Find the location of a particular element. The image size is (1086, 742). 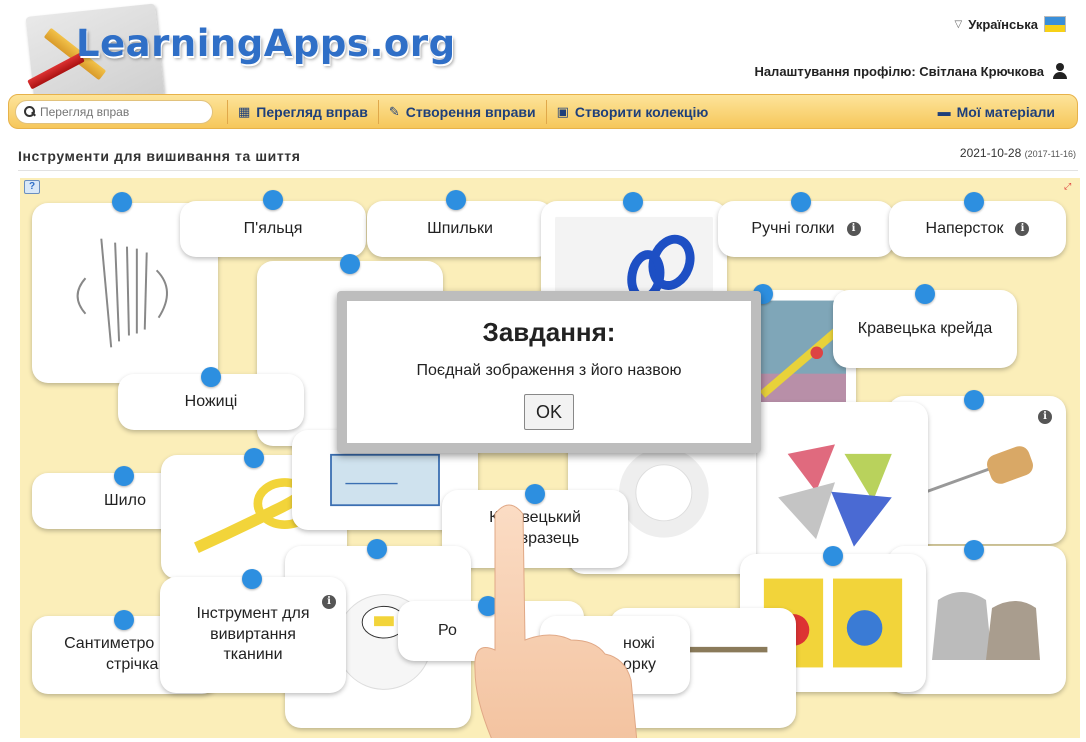

word-card-instrument: Інструмент для вивиртання тканини i is located at coordinates (253, 635).